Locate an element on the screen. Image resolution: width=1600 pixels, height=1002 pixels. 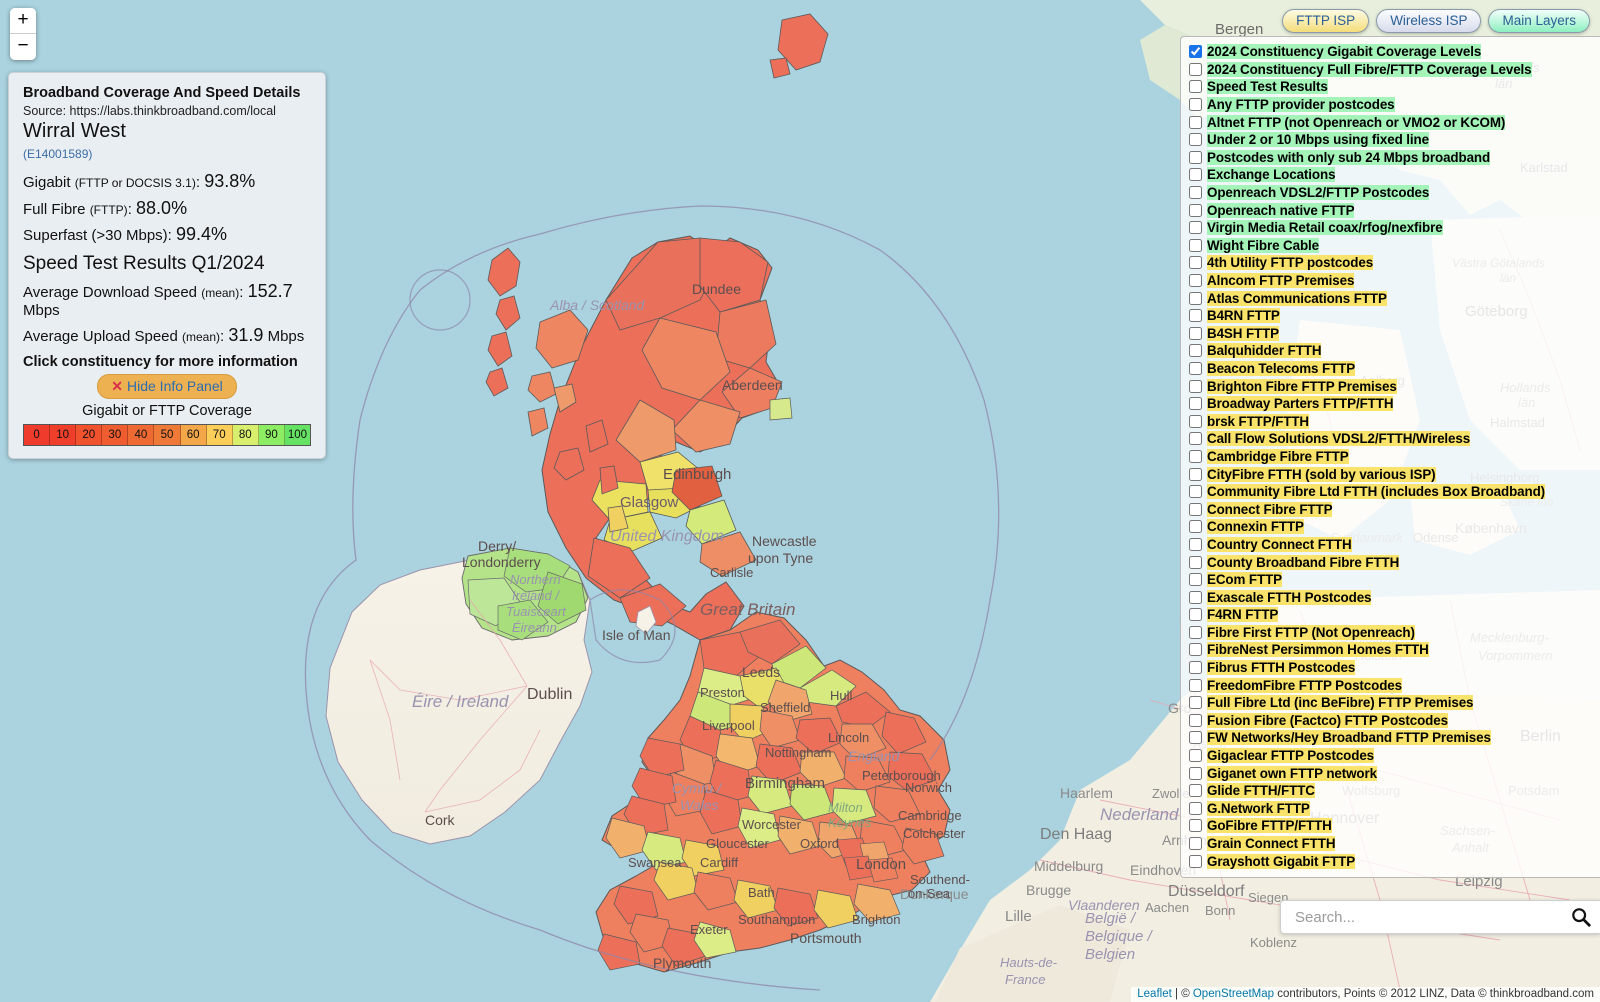
layer-tab-fttp: FTTP ISP is located at coordinates (1326, 21).